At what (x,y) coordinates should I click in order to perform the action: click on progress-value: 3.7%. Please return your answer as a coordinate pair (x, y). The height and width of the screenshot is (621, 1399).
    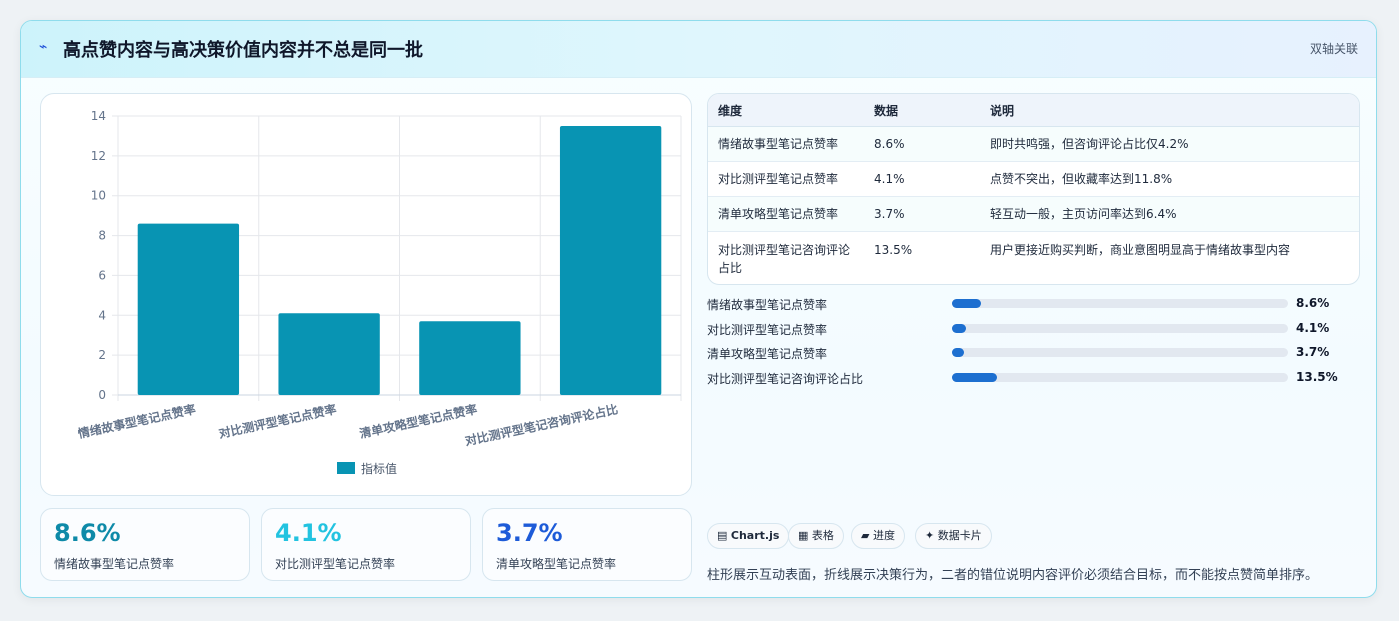
    Looking at the image, I should click on (1313, 352).